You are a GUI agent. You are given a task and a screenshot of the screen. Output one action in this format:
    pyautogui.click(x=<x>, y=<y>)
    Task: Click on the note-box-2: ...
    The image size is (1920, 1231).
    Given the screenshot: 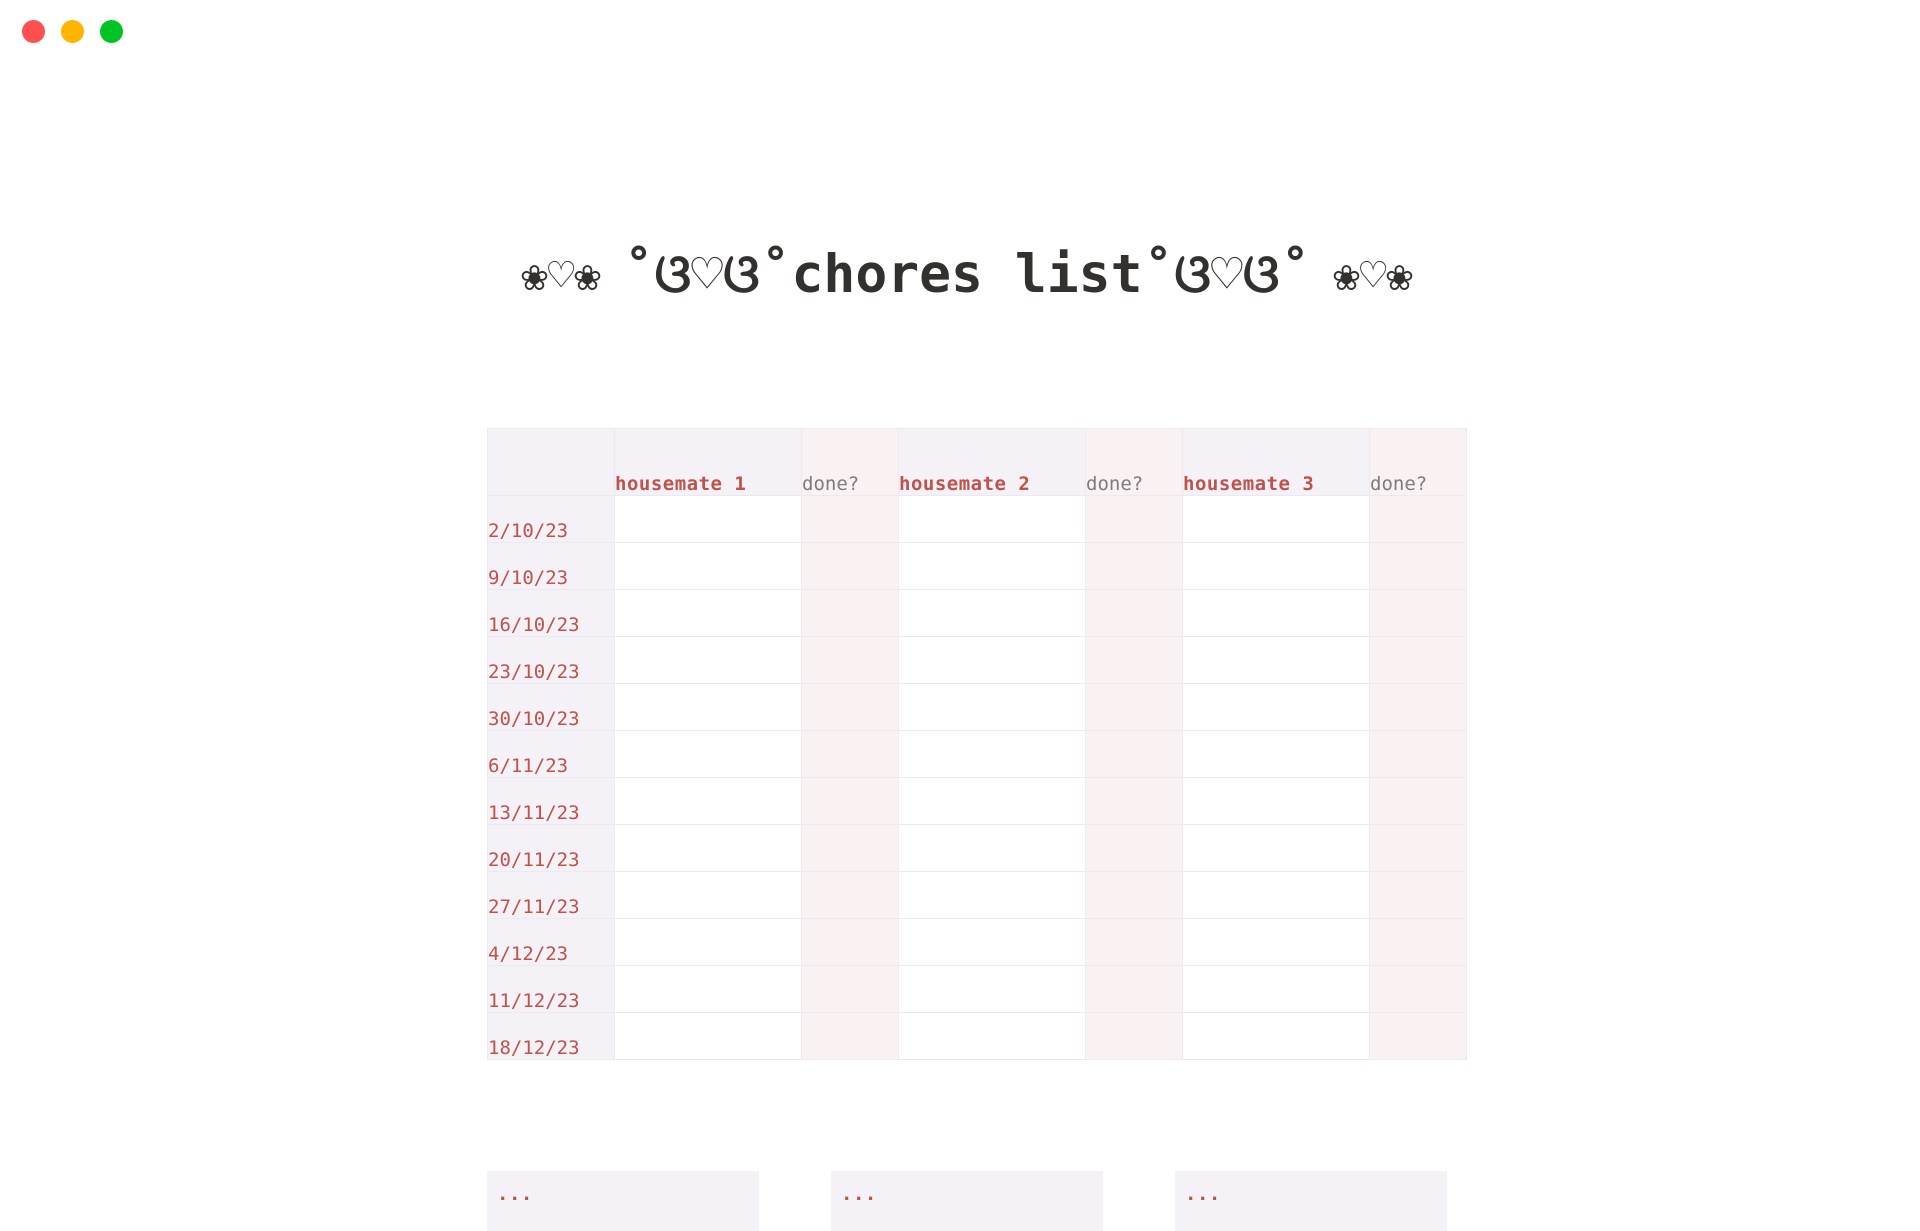 What is the action you would take?
    pyautogui.click(x=967, y=1201)
    